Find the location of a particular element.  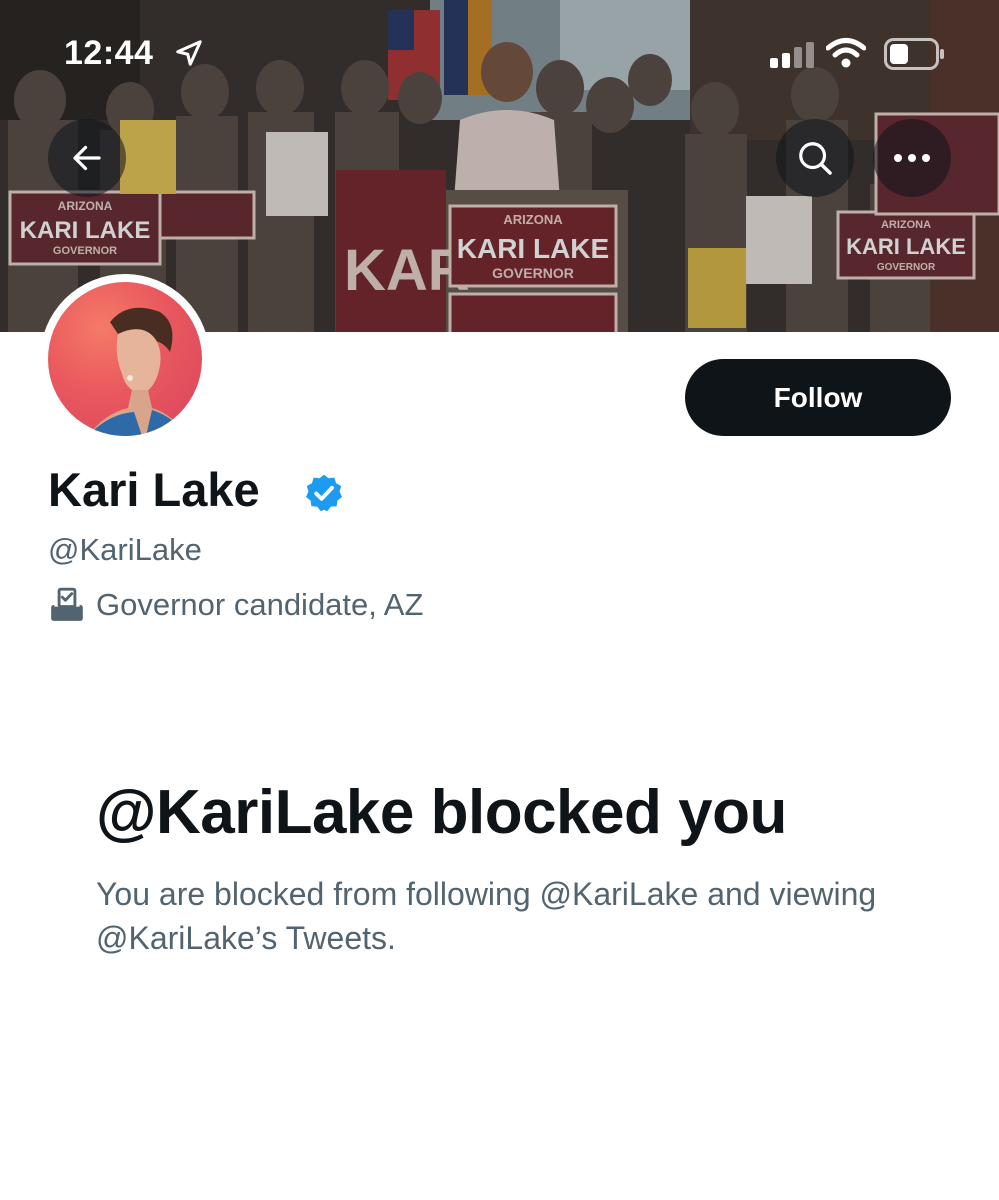

avatar-photo is located at coordinates (125, 359).